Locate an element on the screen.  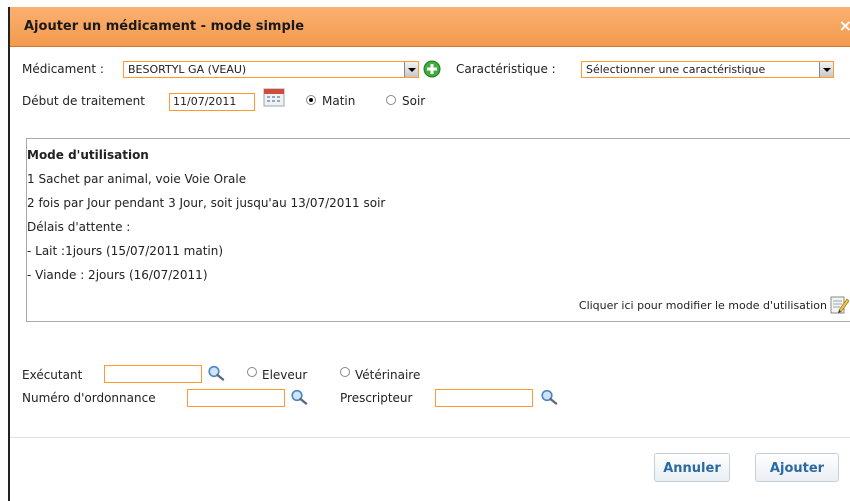
close-icon: × is located at coordinates (844, 25).